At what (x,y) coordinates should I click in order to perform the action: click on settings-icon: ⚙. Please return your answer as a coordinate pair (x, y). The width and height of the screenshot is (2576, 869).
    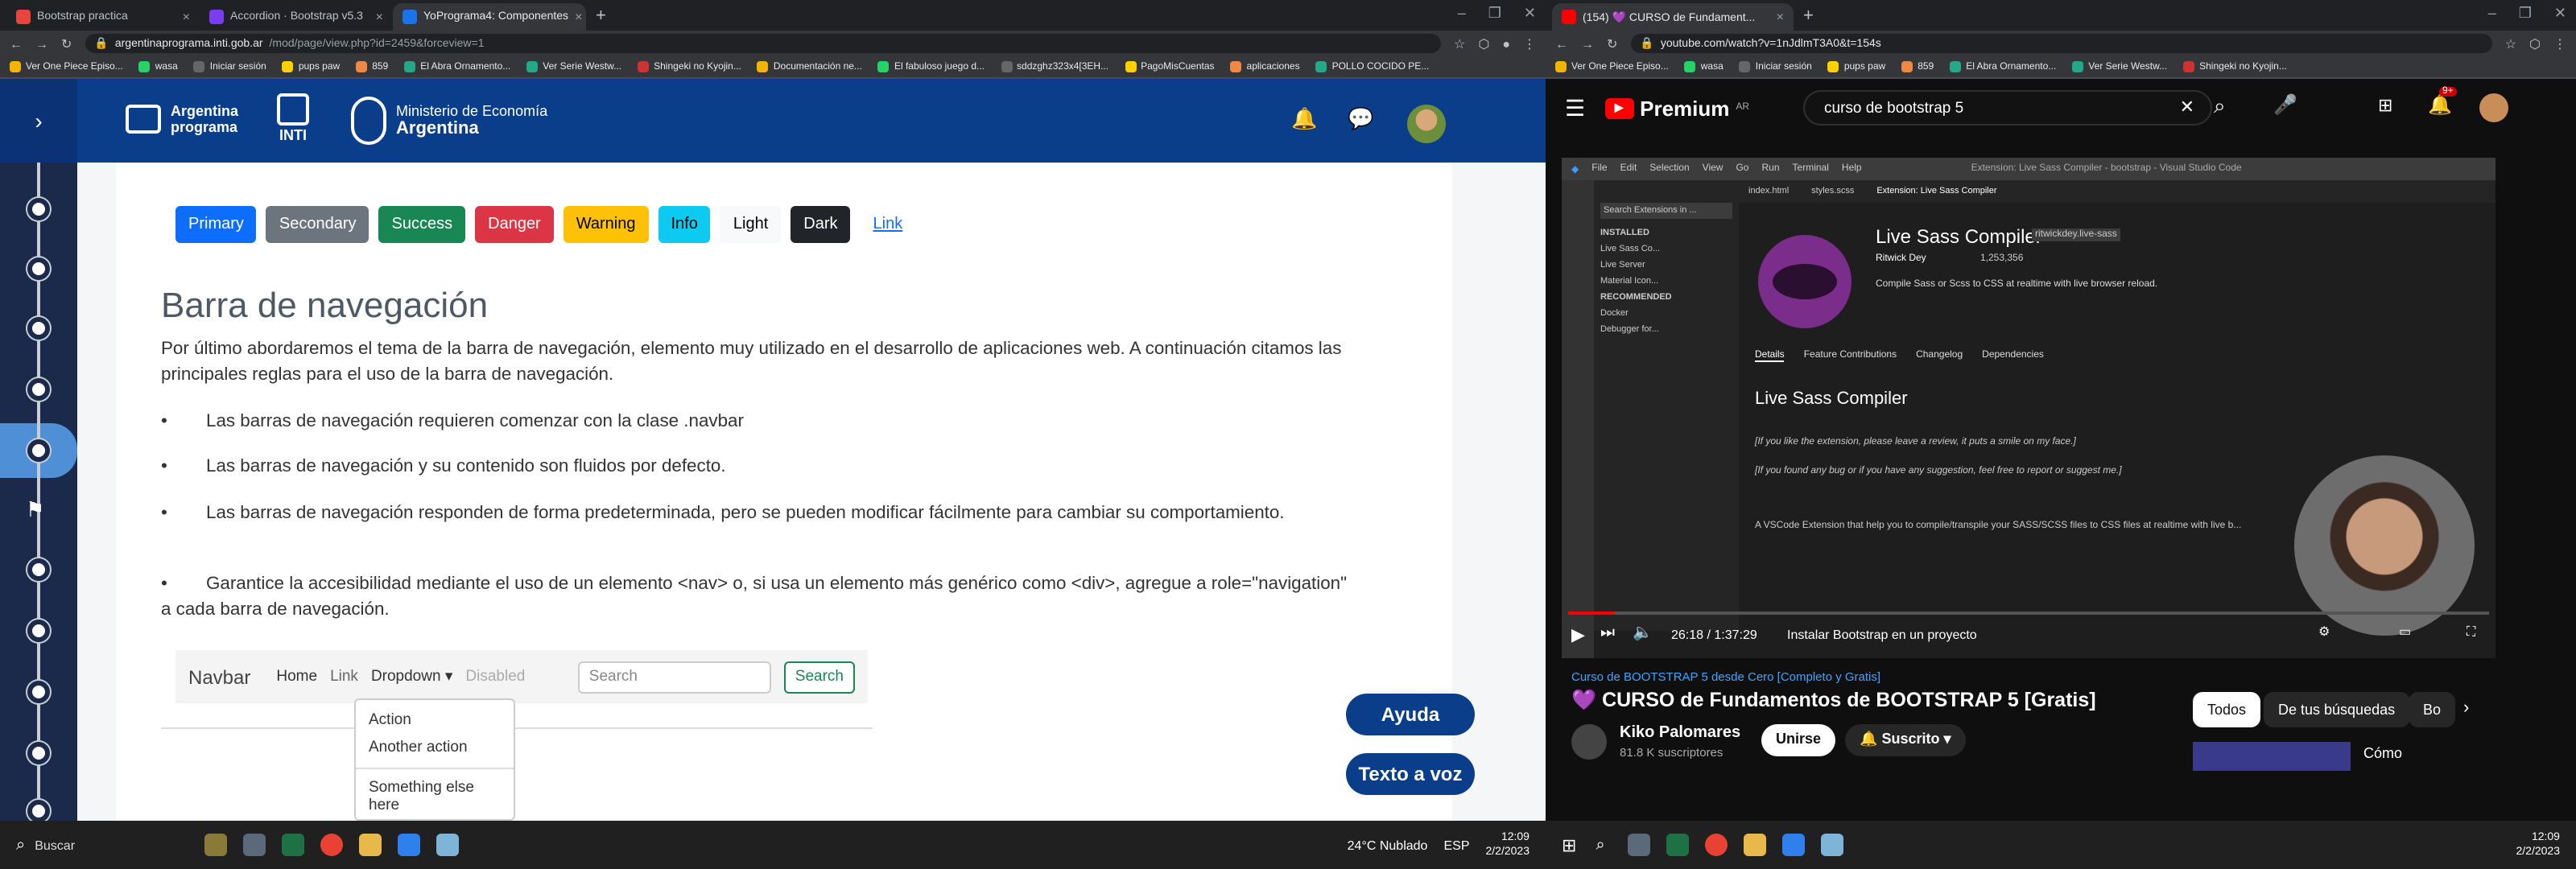
    Looking at the image, I should click on (2324, 631).